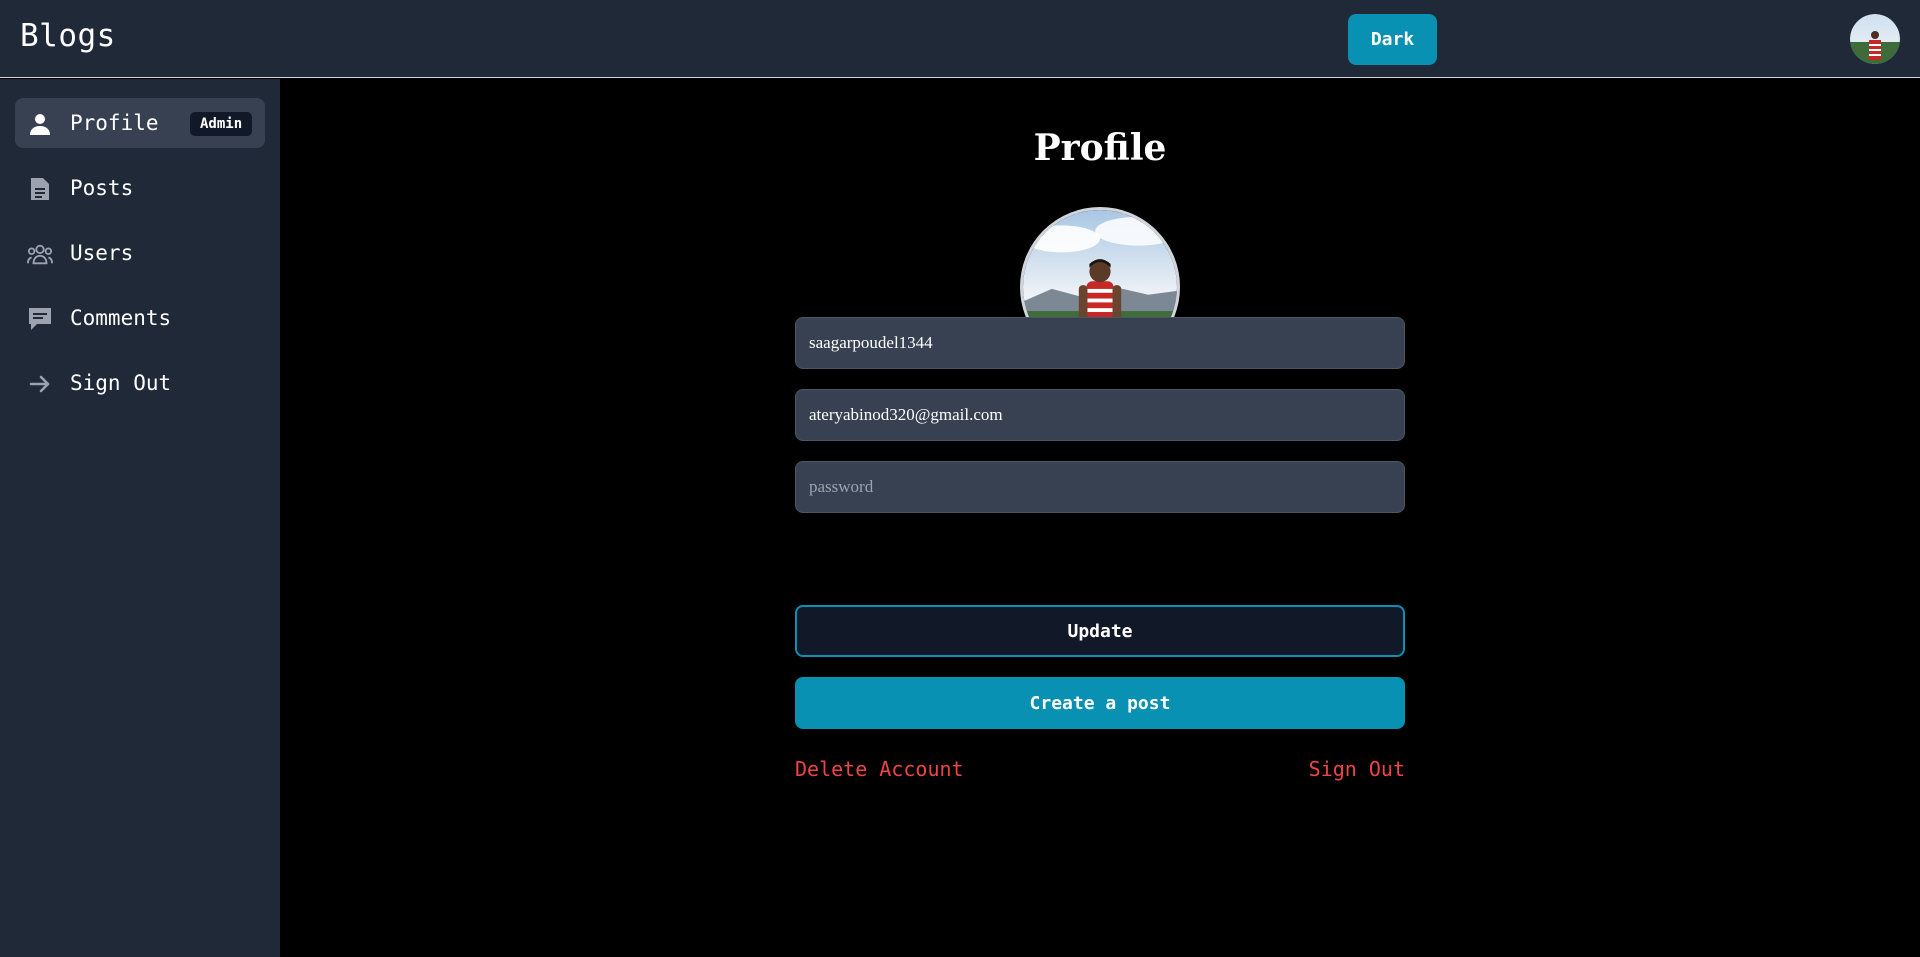  I want to click on user-avatar, so click(1875, 39).